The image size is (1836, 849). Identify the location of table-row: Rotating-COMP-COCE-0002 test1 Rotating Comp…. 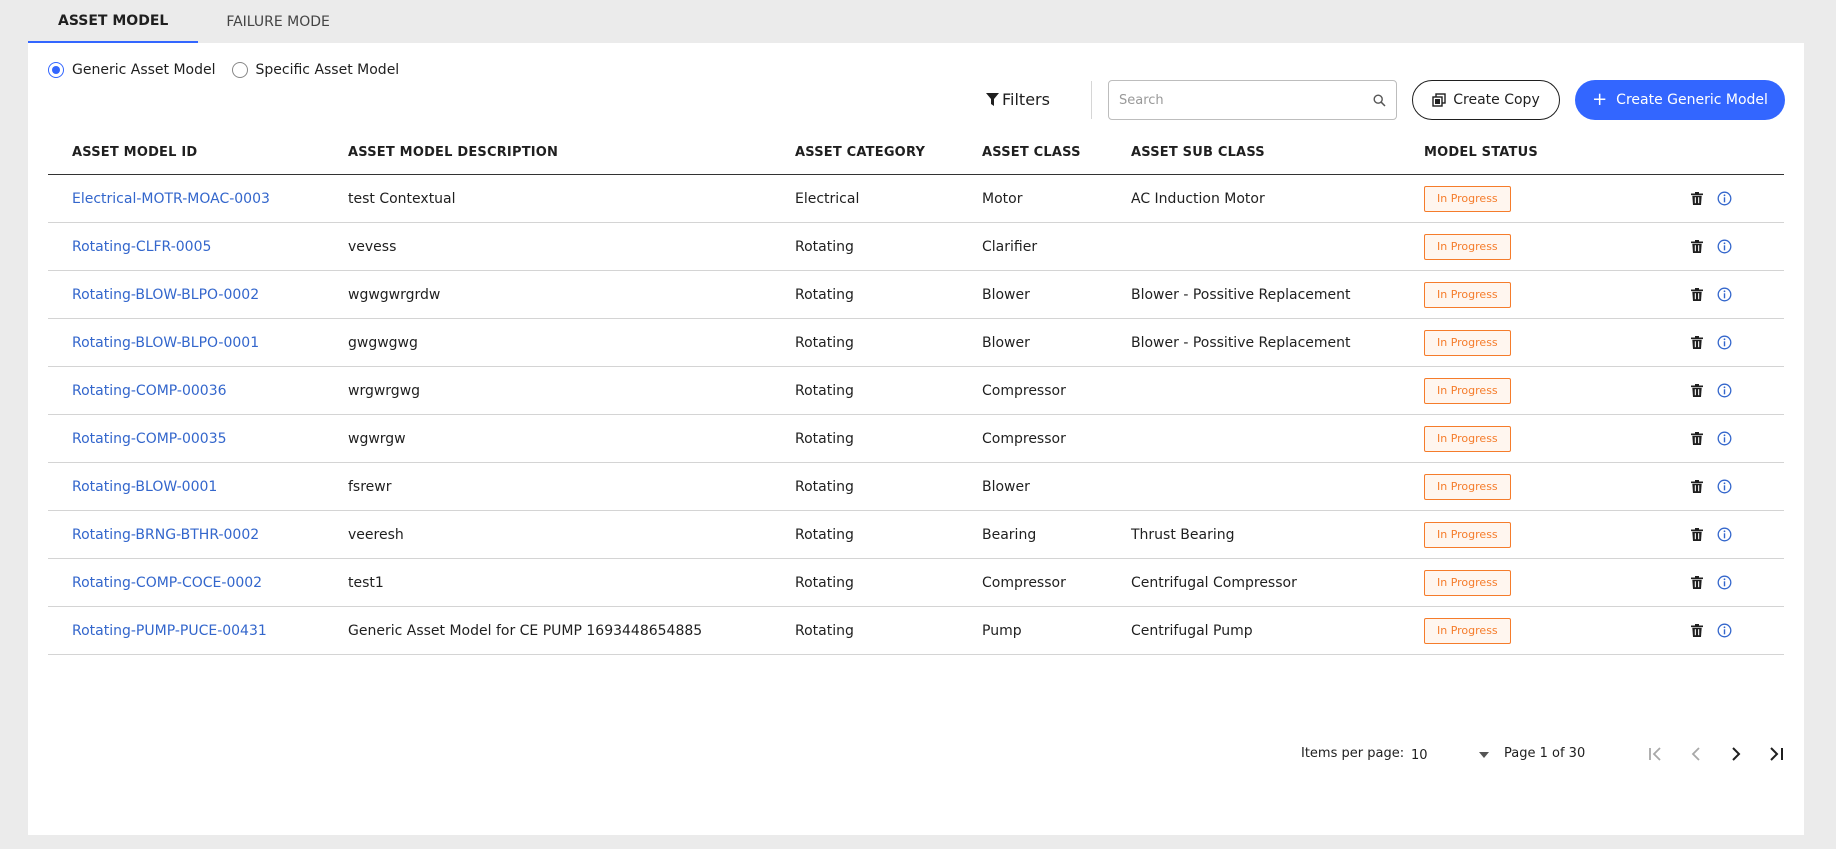
(916, 583).